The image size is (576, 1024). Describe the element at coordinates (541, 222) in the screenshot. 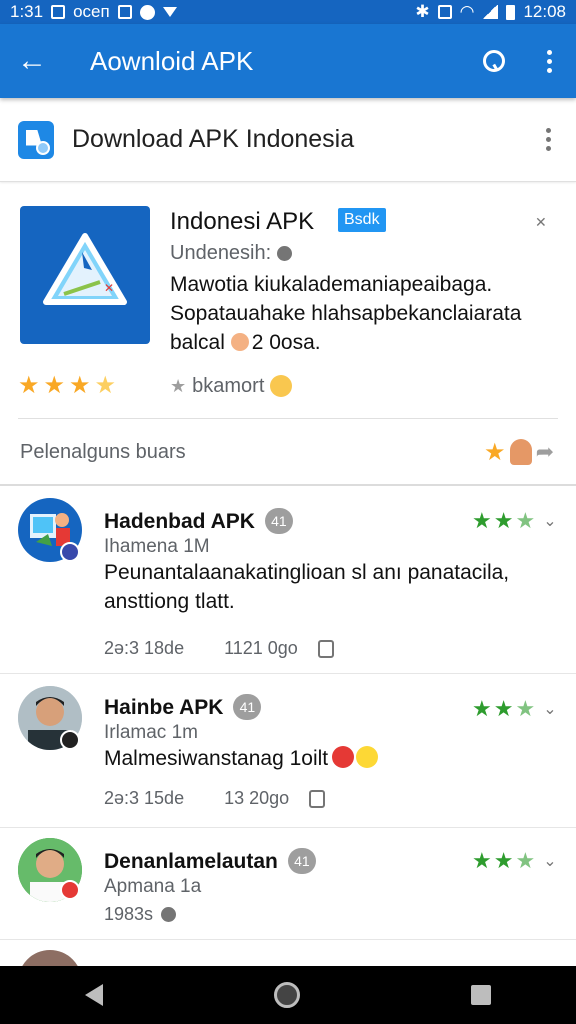

I see `app-card-menu-icon: ✕` at that location.